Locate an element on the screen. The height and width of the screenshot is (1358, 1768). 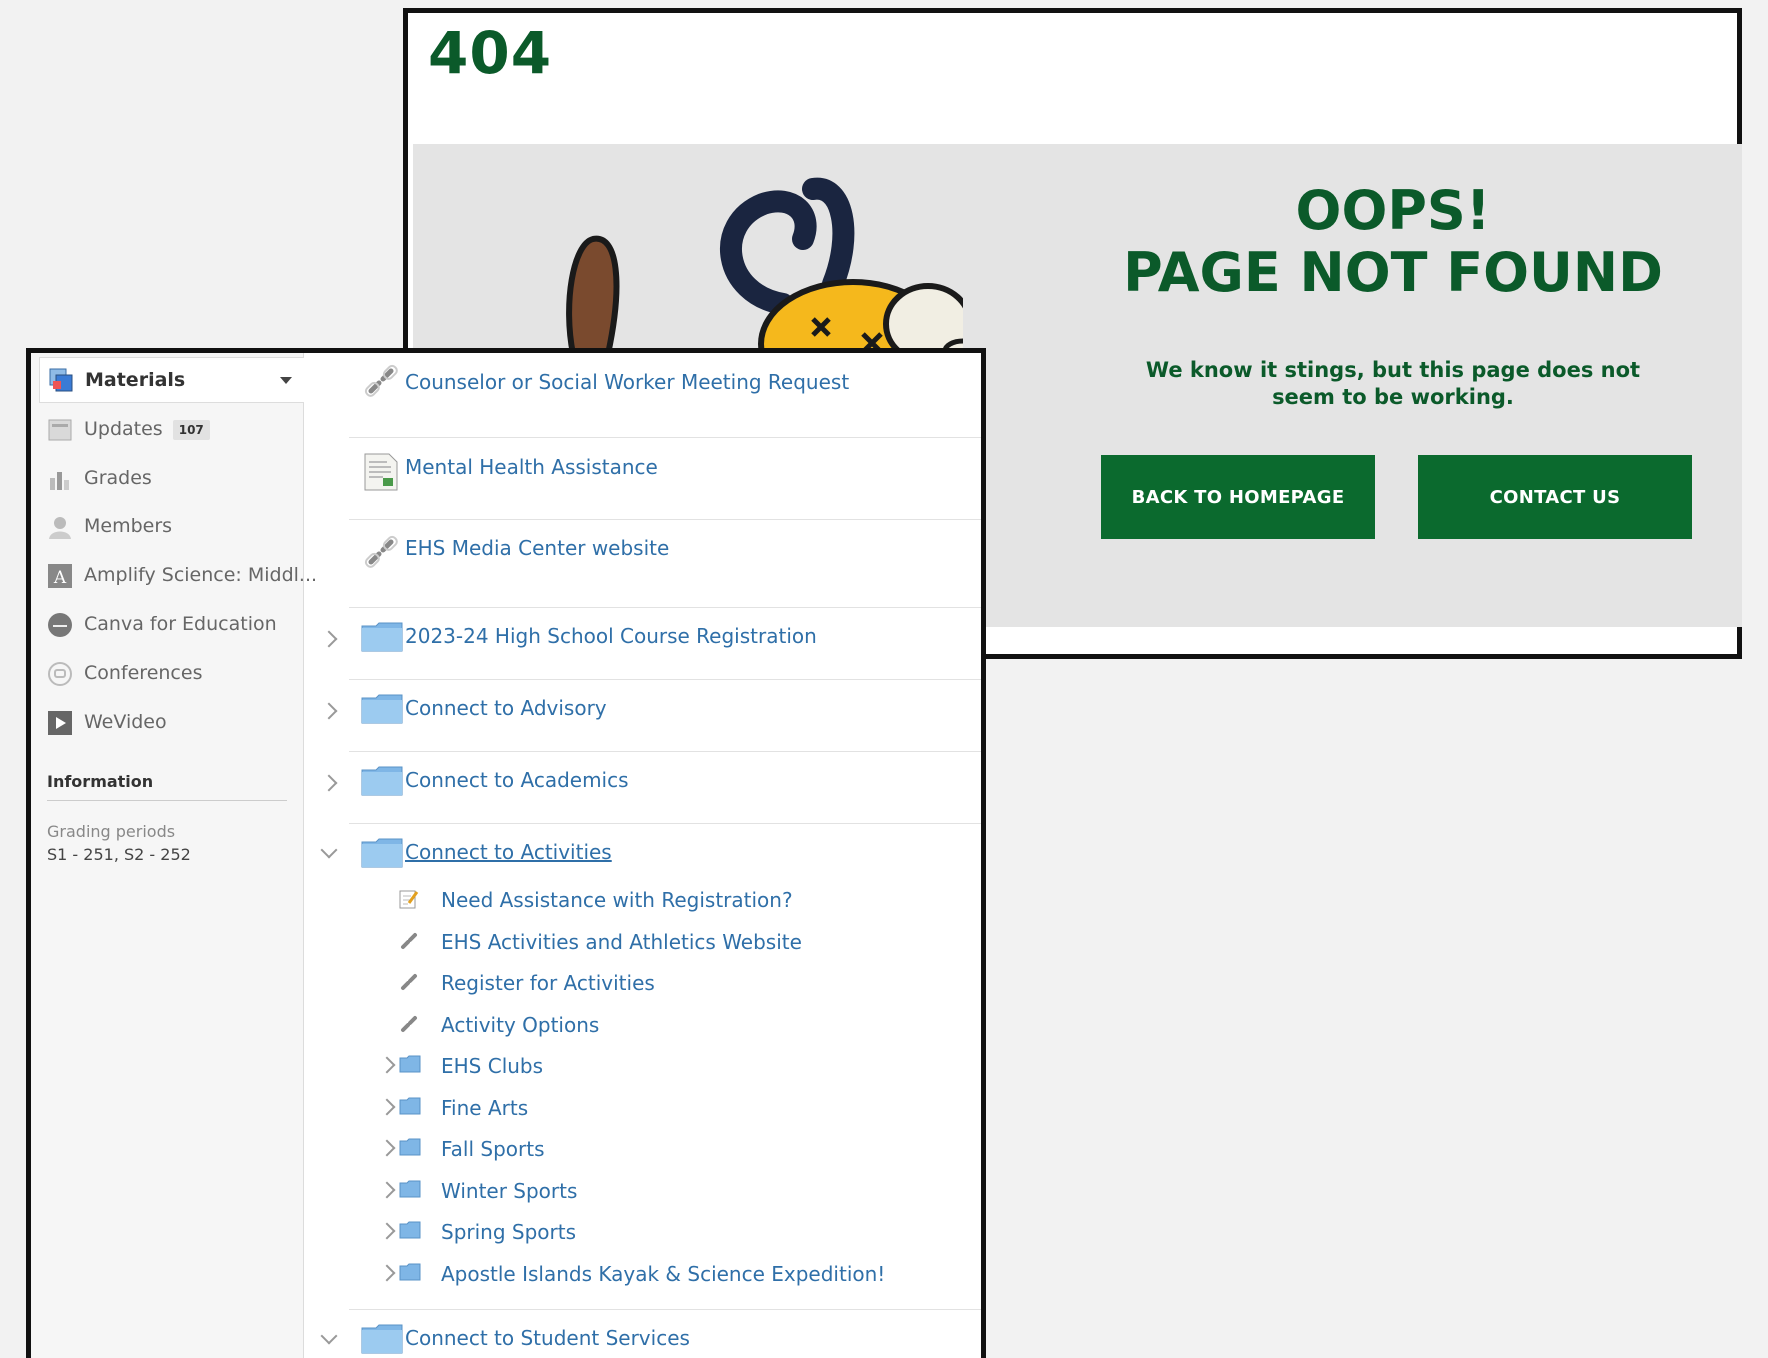
back-to-homepage-button: BACK TO HOMEPAGE is located at coordinates (1238, 497).